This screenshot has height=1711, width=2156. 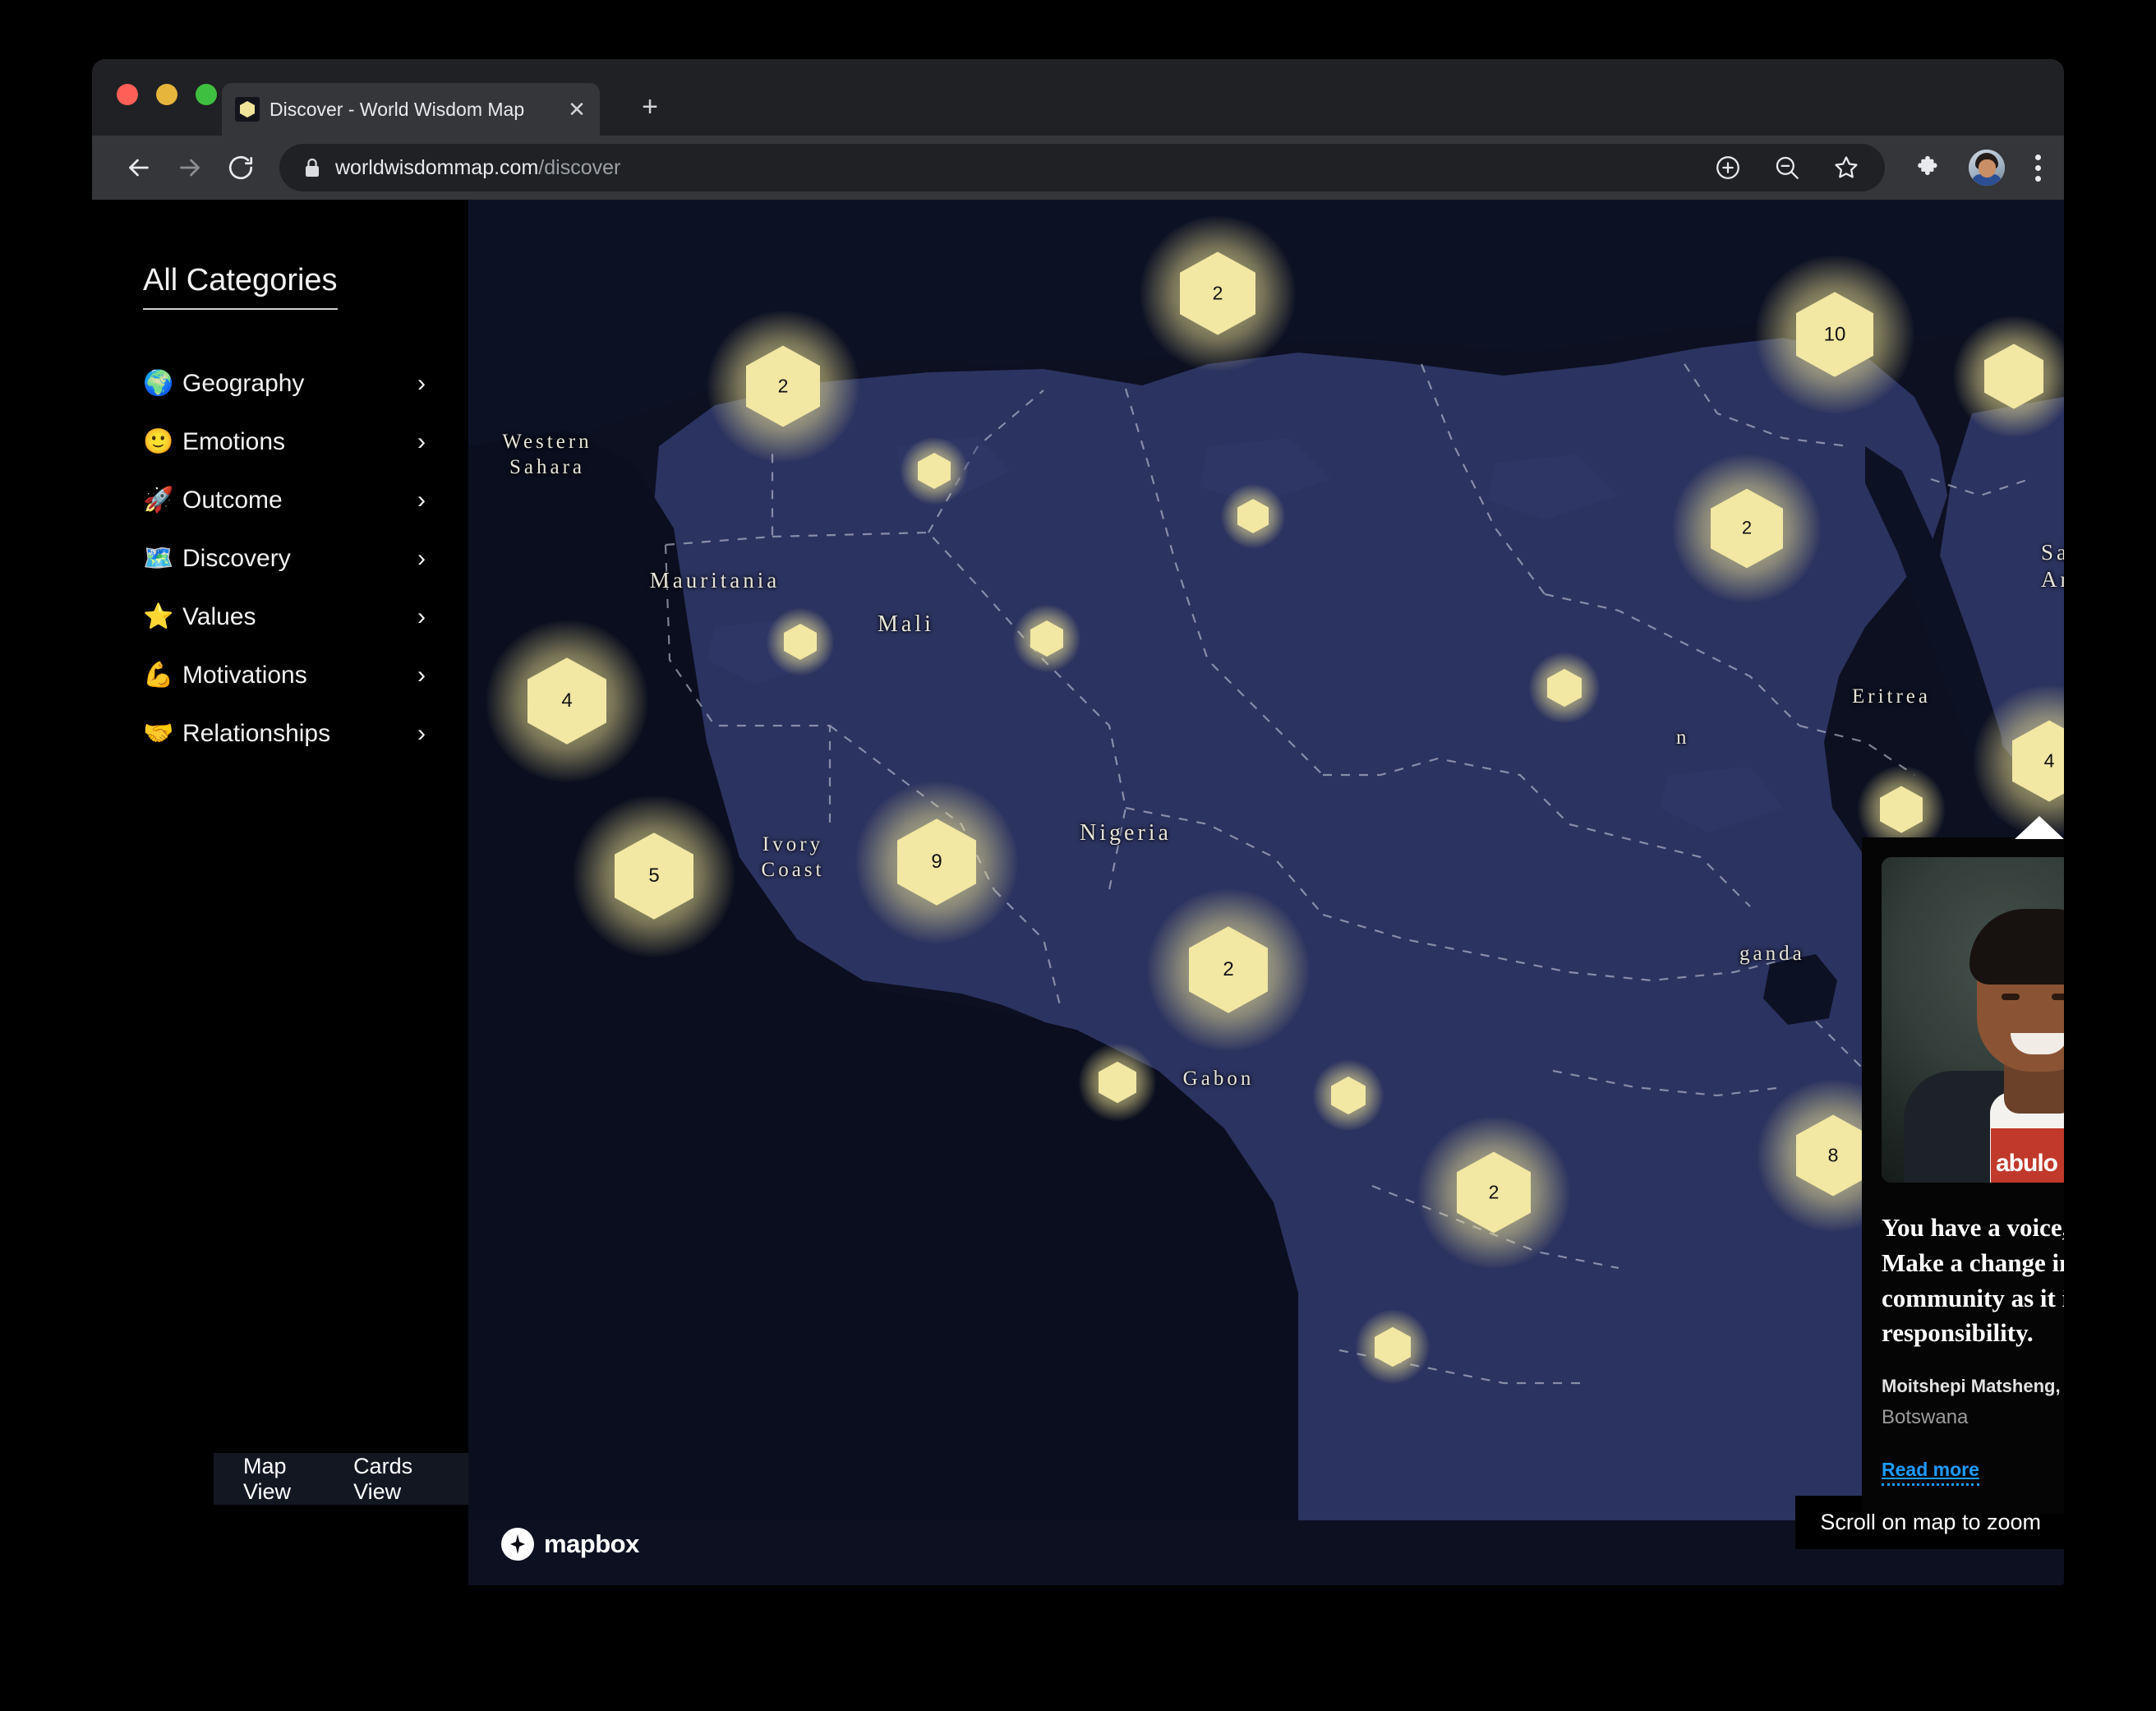 I want to click on page-title: All Categories, so click(x=240, y=286).